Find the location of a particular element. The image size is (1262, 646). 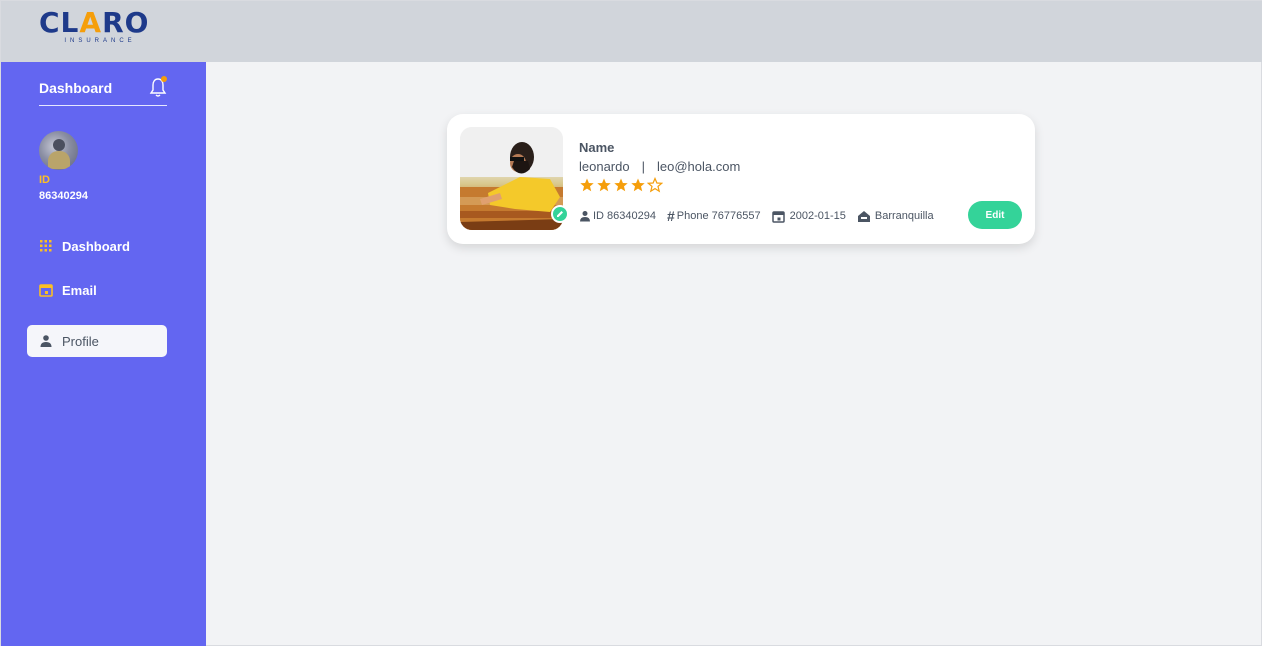

top-bar: CLARO INSURANCE is located at coordinates (631, 31).